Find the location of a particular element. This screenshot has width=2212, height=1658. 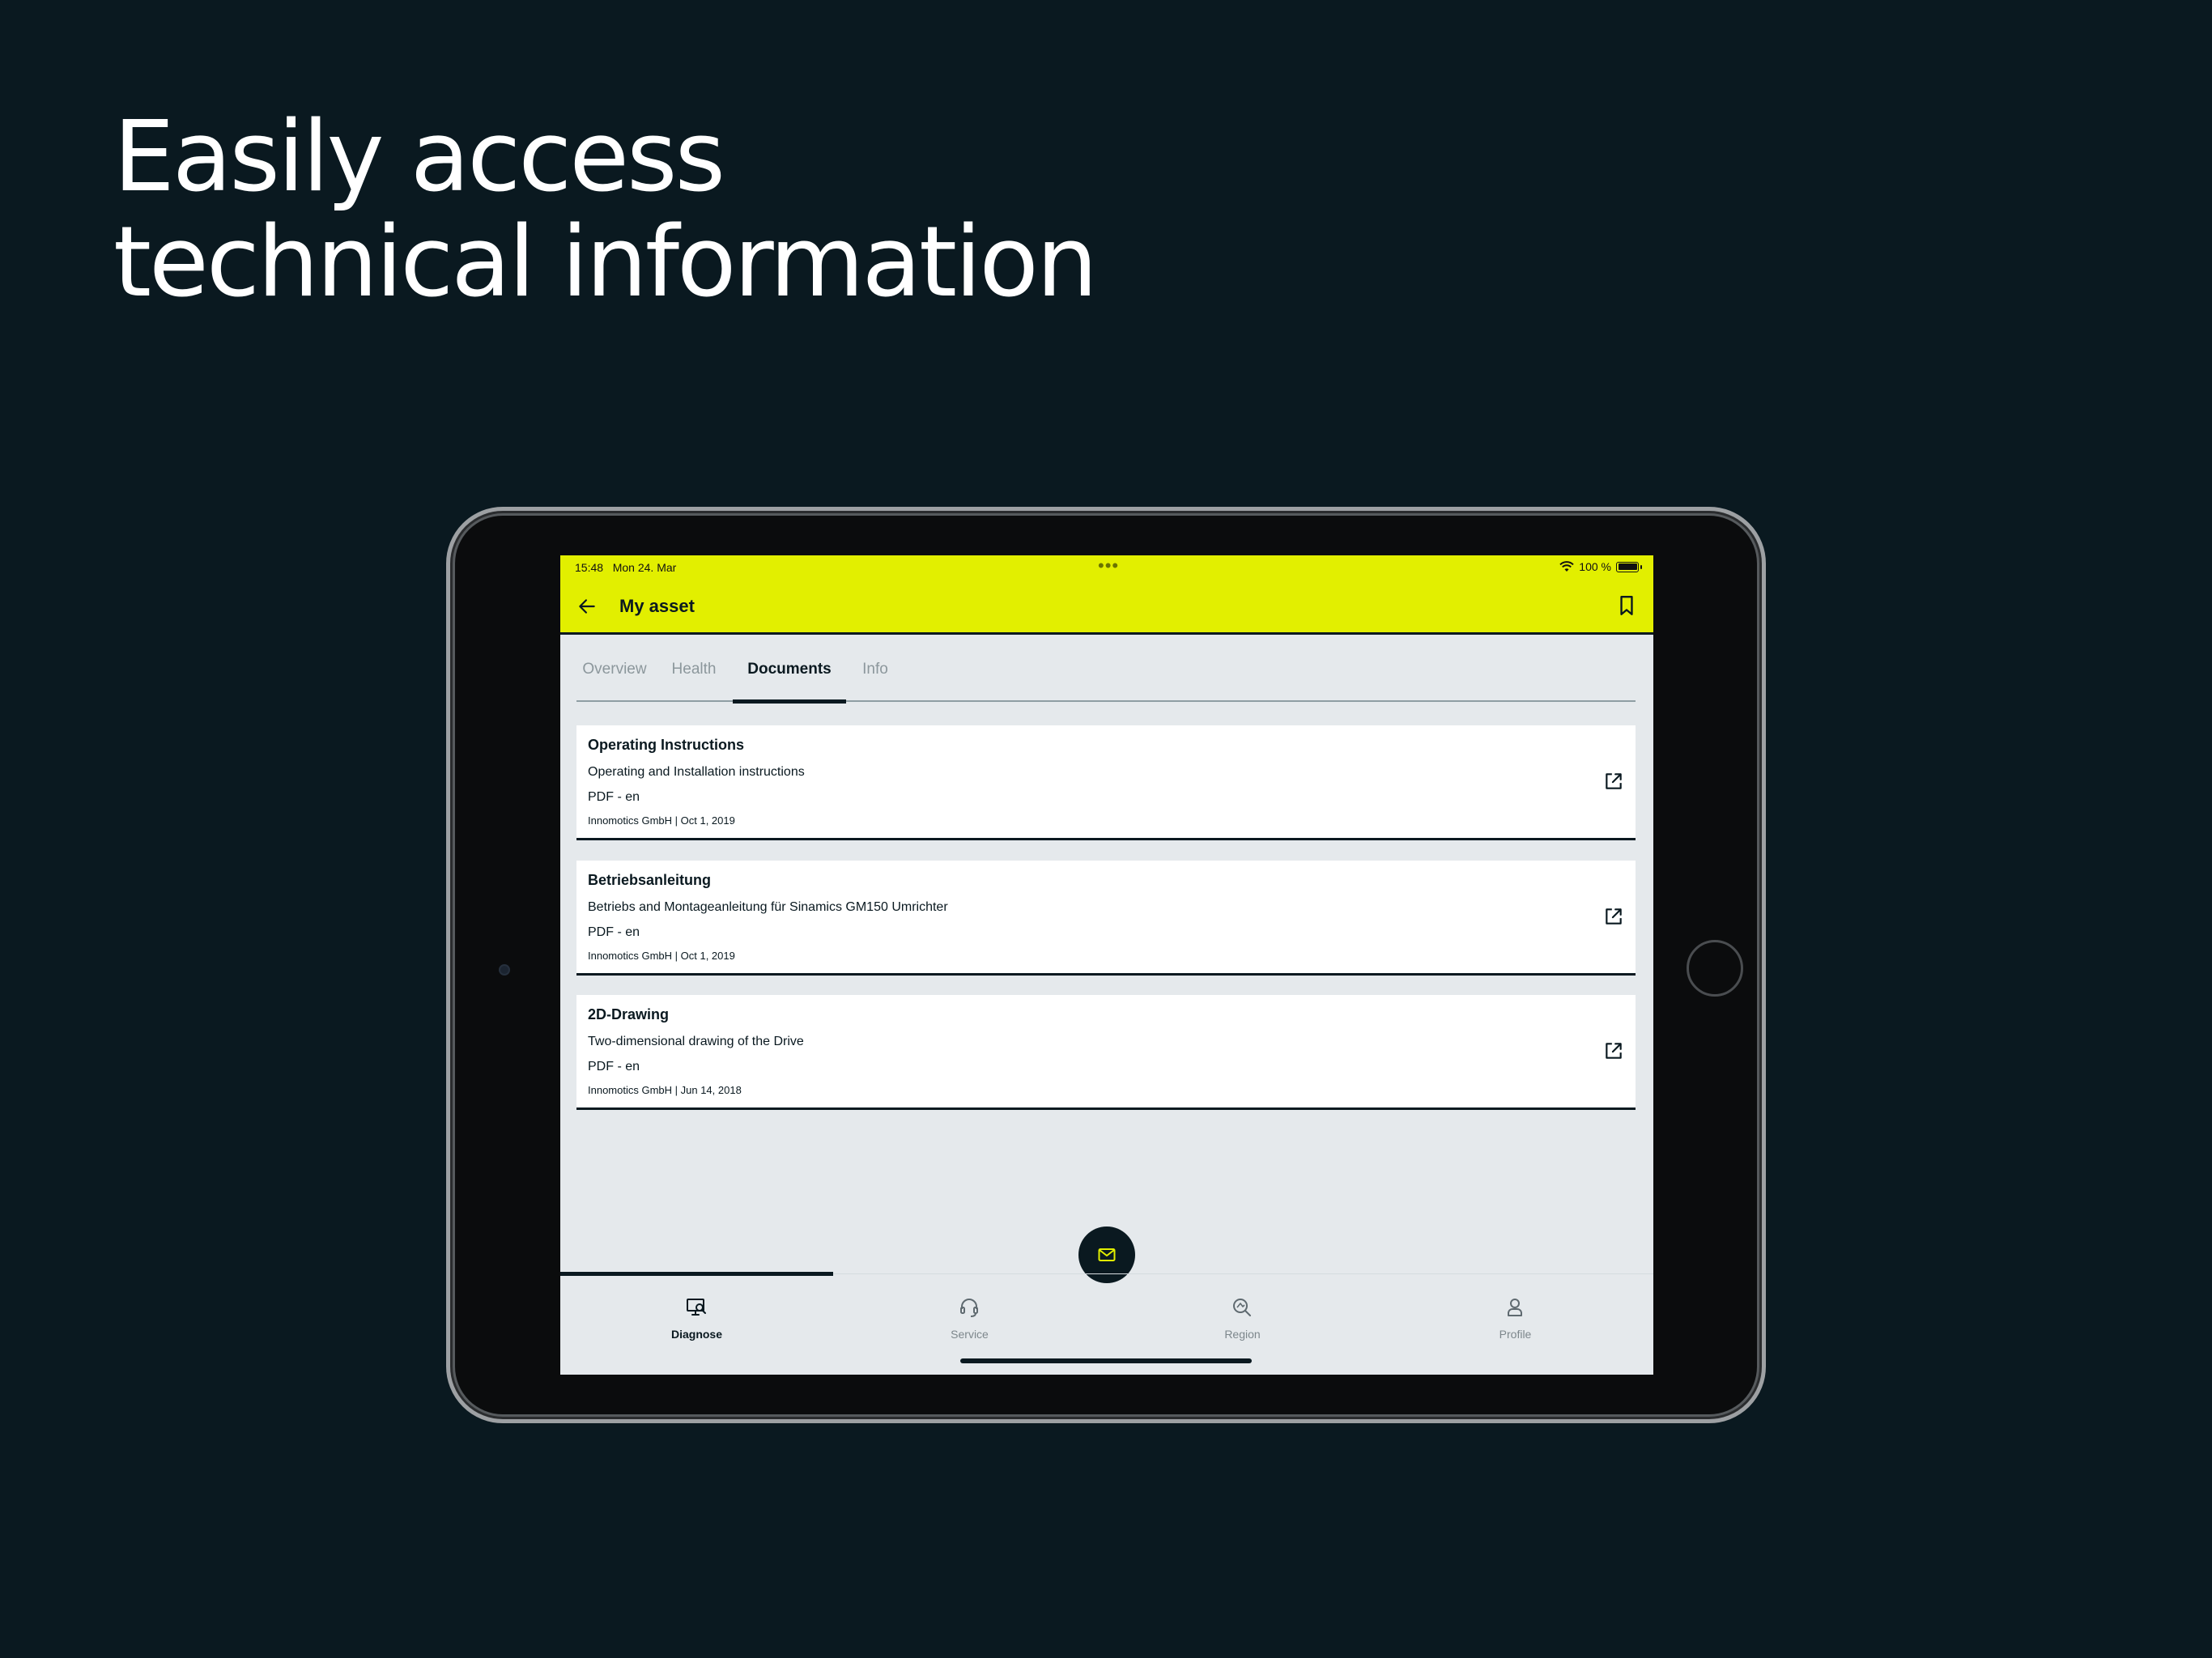

profile-icon is located at coordinates (1515, 1307).